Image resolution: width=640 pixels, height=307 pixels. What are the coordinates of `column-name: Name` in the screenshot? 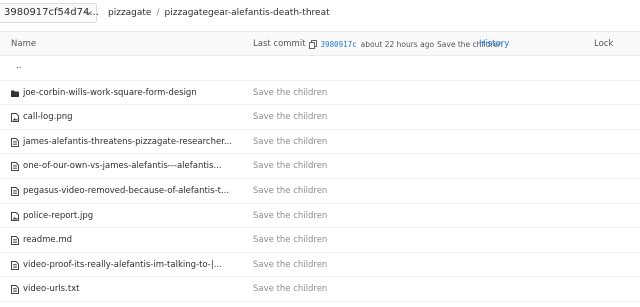 It's located at (24, 44).